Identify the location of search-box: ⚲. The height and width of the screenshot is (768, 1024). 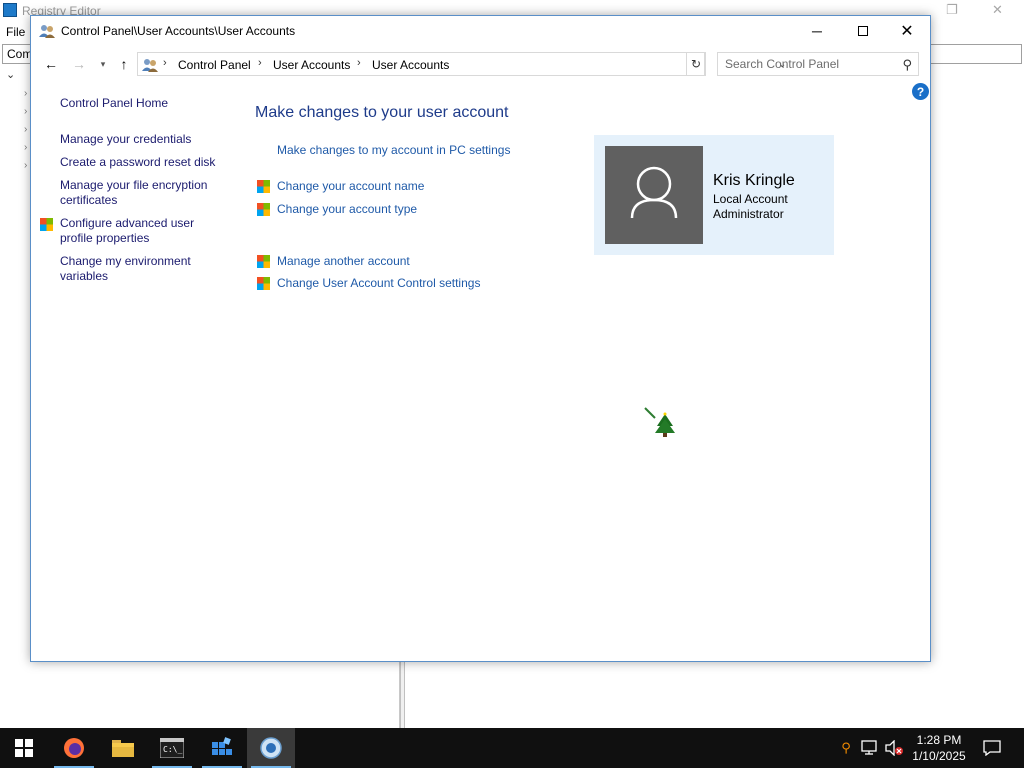
(818, 64).